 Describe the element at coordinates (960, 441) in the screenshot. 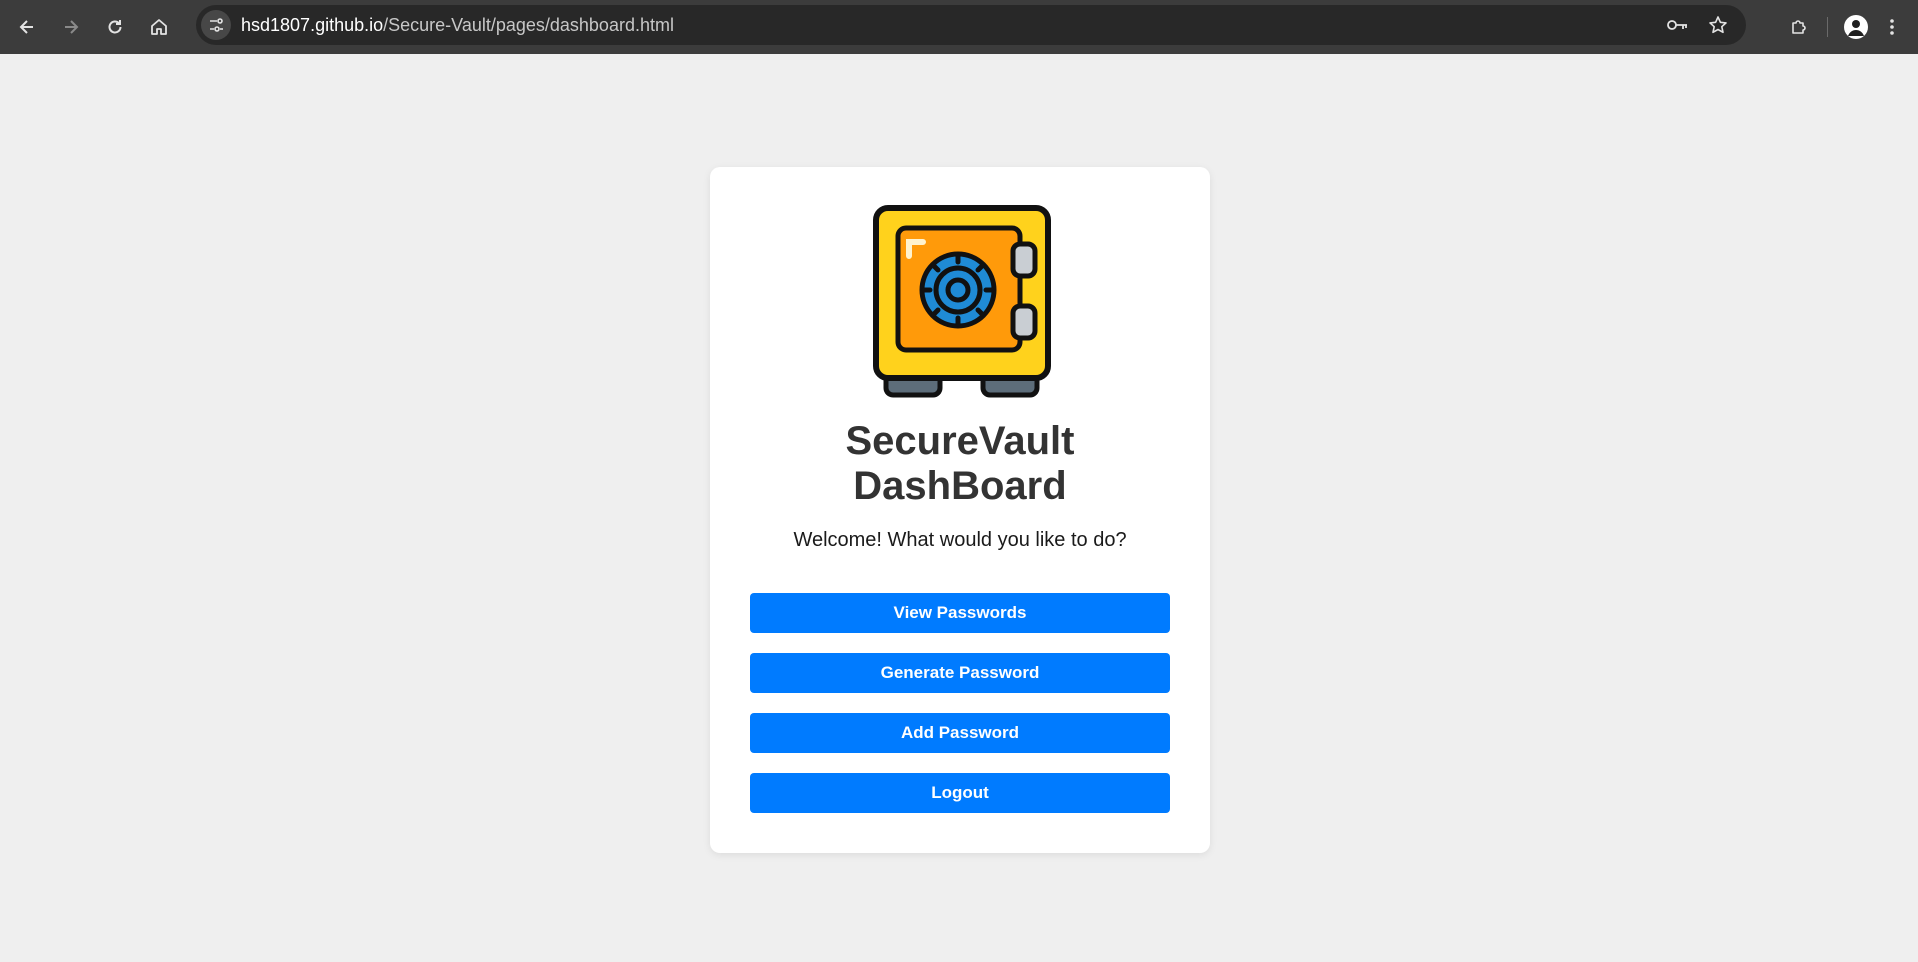

I see `title-line-1: SecureVault` at that location.